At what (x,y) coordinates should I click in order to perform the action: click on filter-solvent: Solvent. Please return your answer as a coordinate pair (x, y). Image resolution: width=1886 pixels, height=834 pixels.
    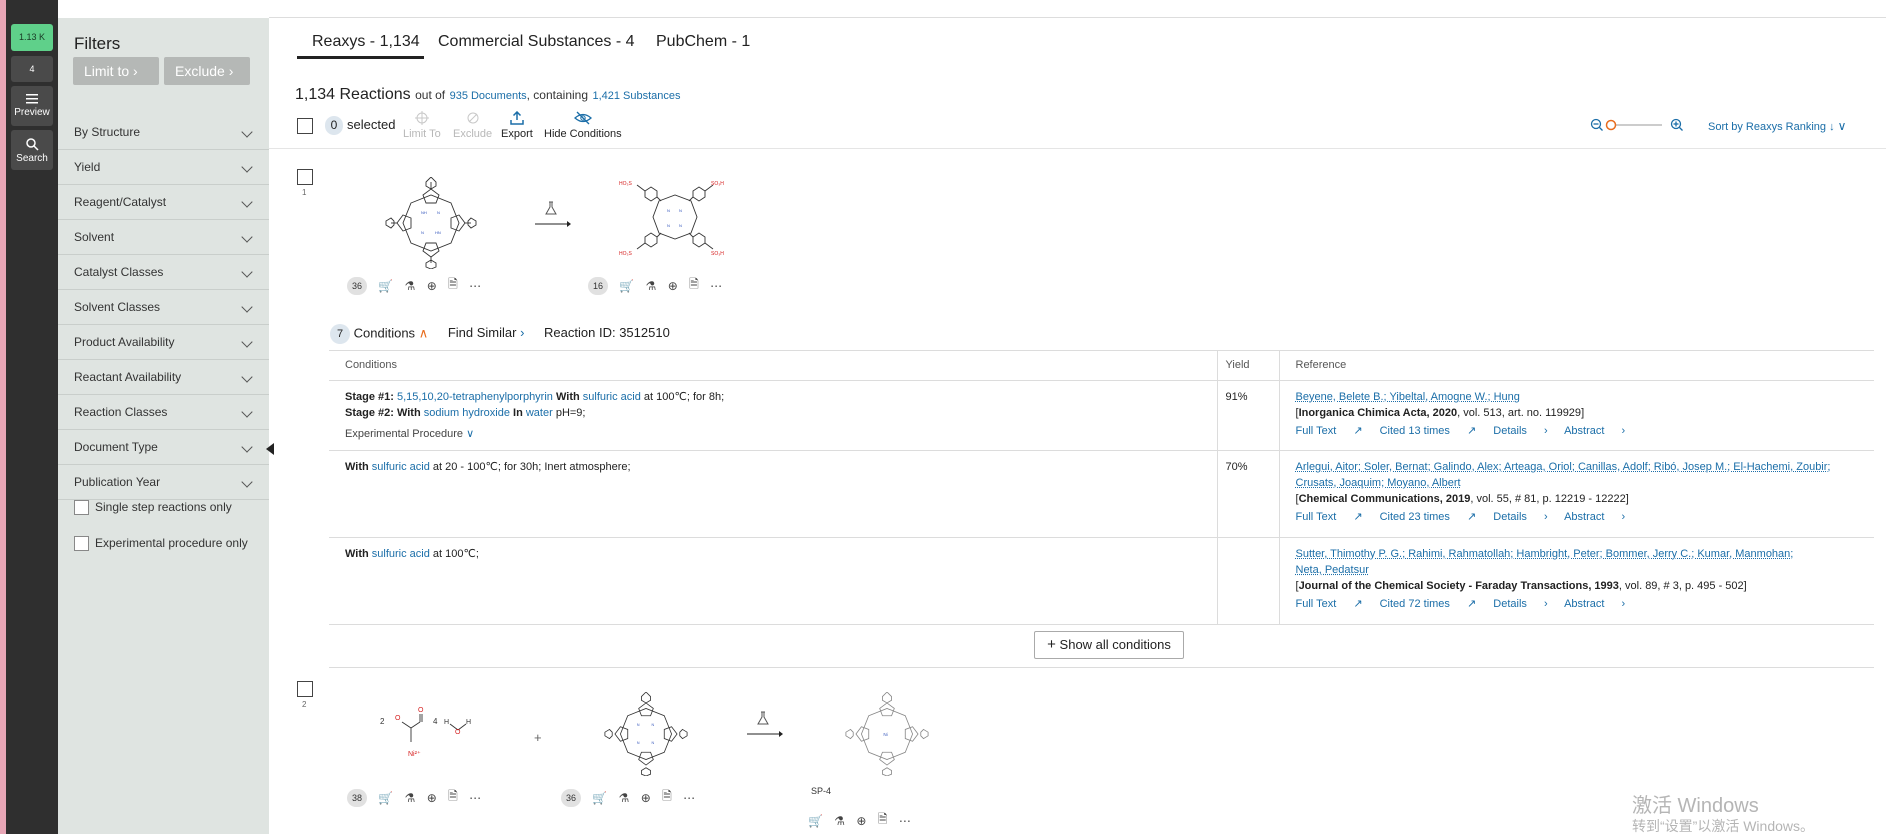
    Looking at the image, I should click on (163, 237).